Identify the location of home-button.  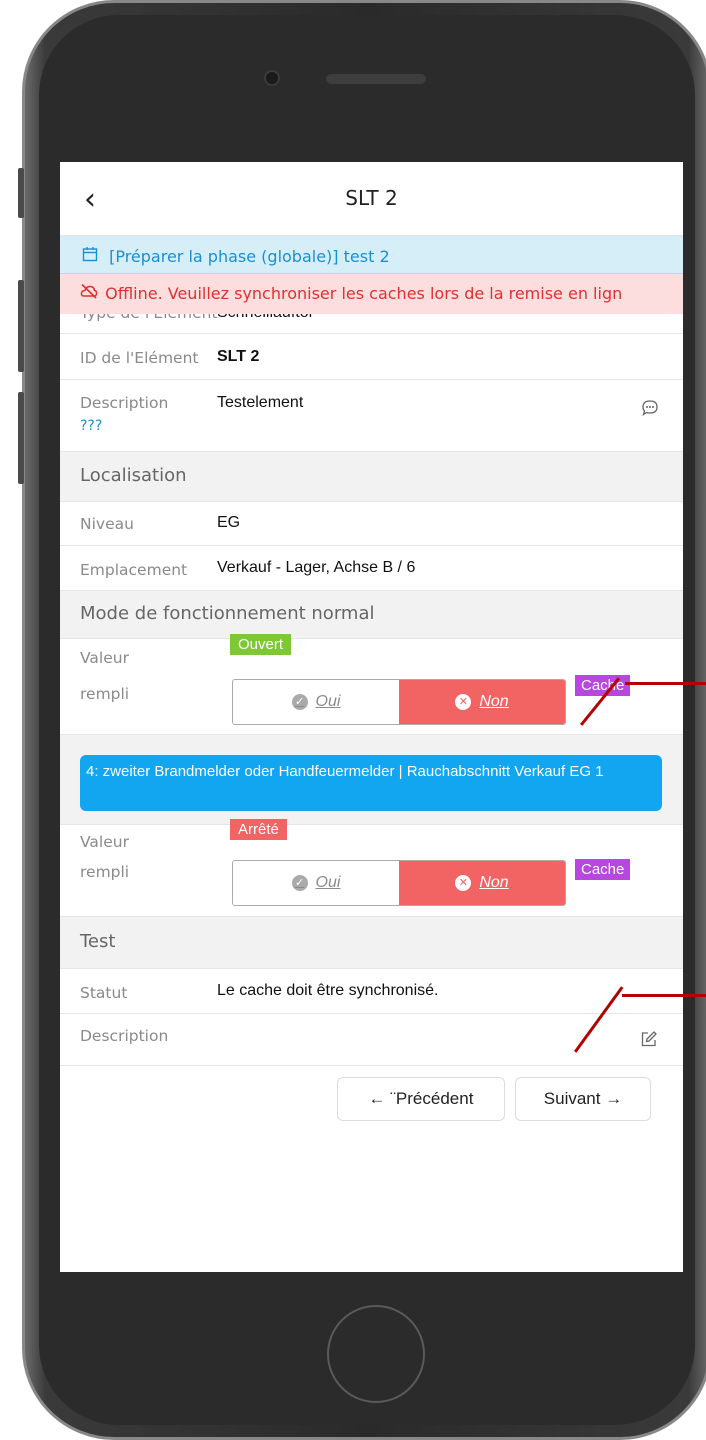
(376, 1354).